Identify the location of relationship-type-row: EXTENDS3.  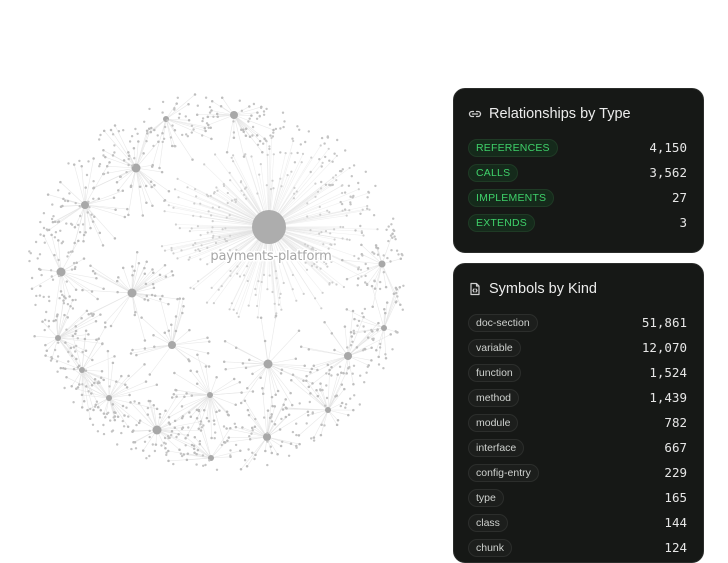
(577, 222).